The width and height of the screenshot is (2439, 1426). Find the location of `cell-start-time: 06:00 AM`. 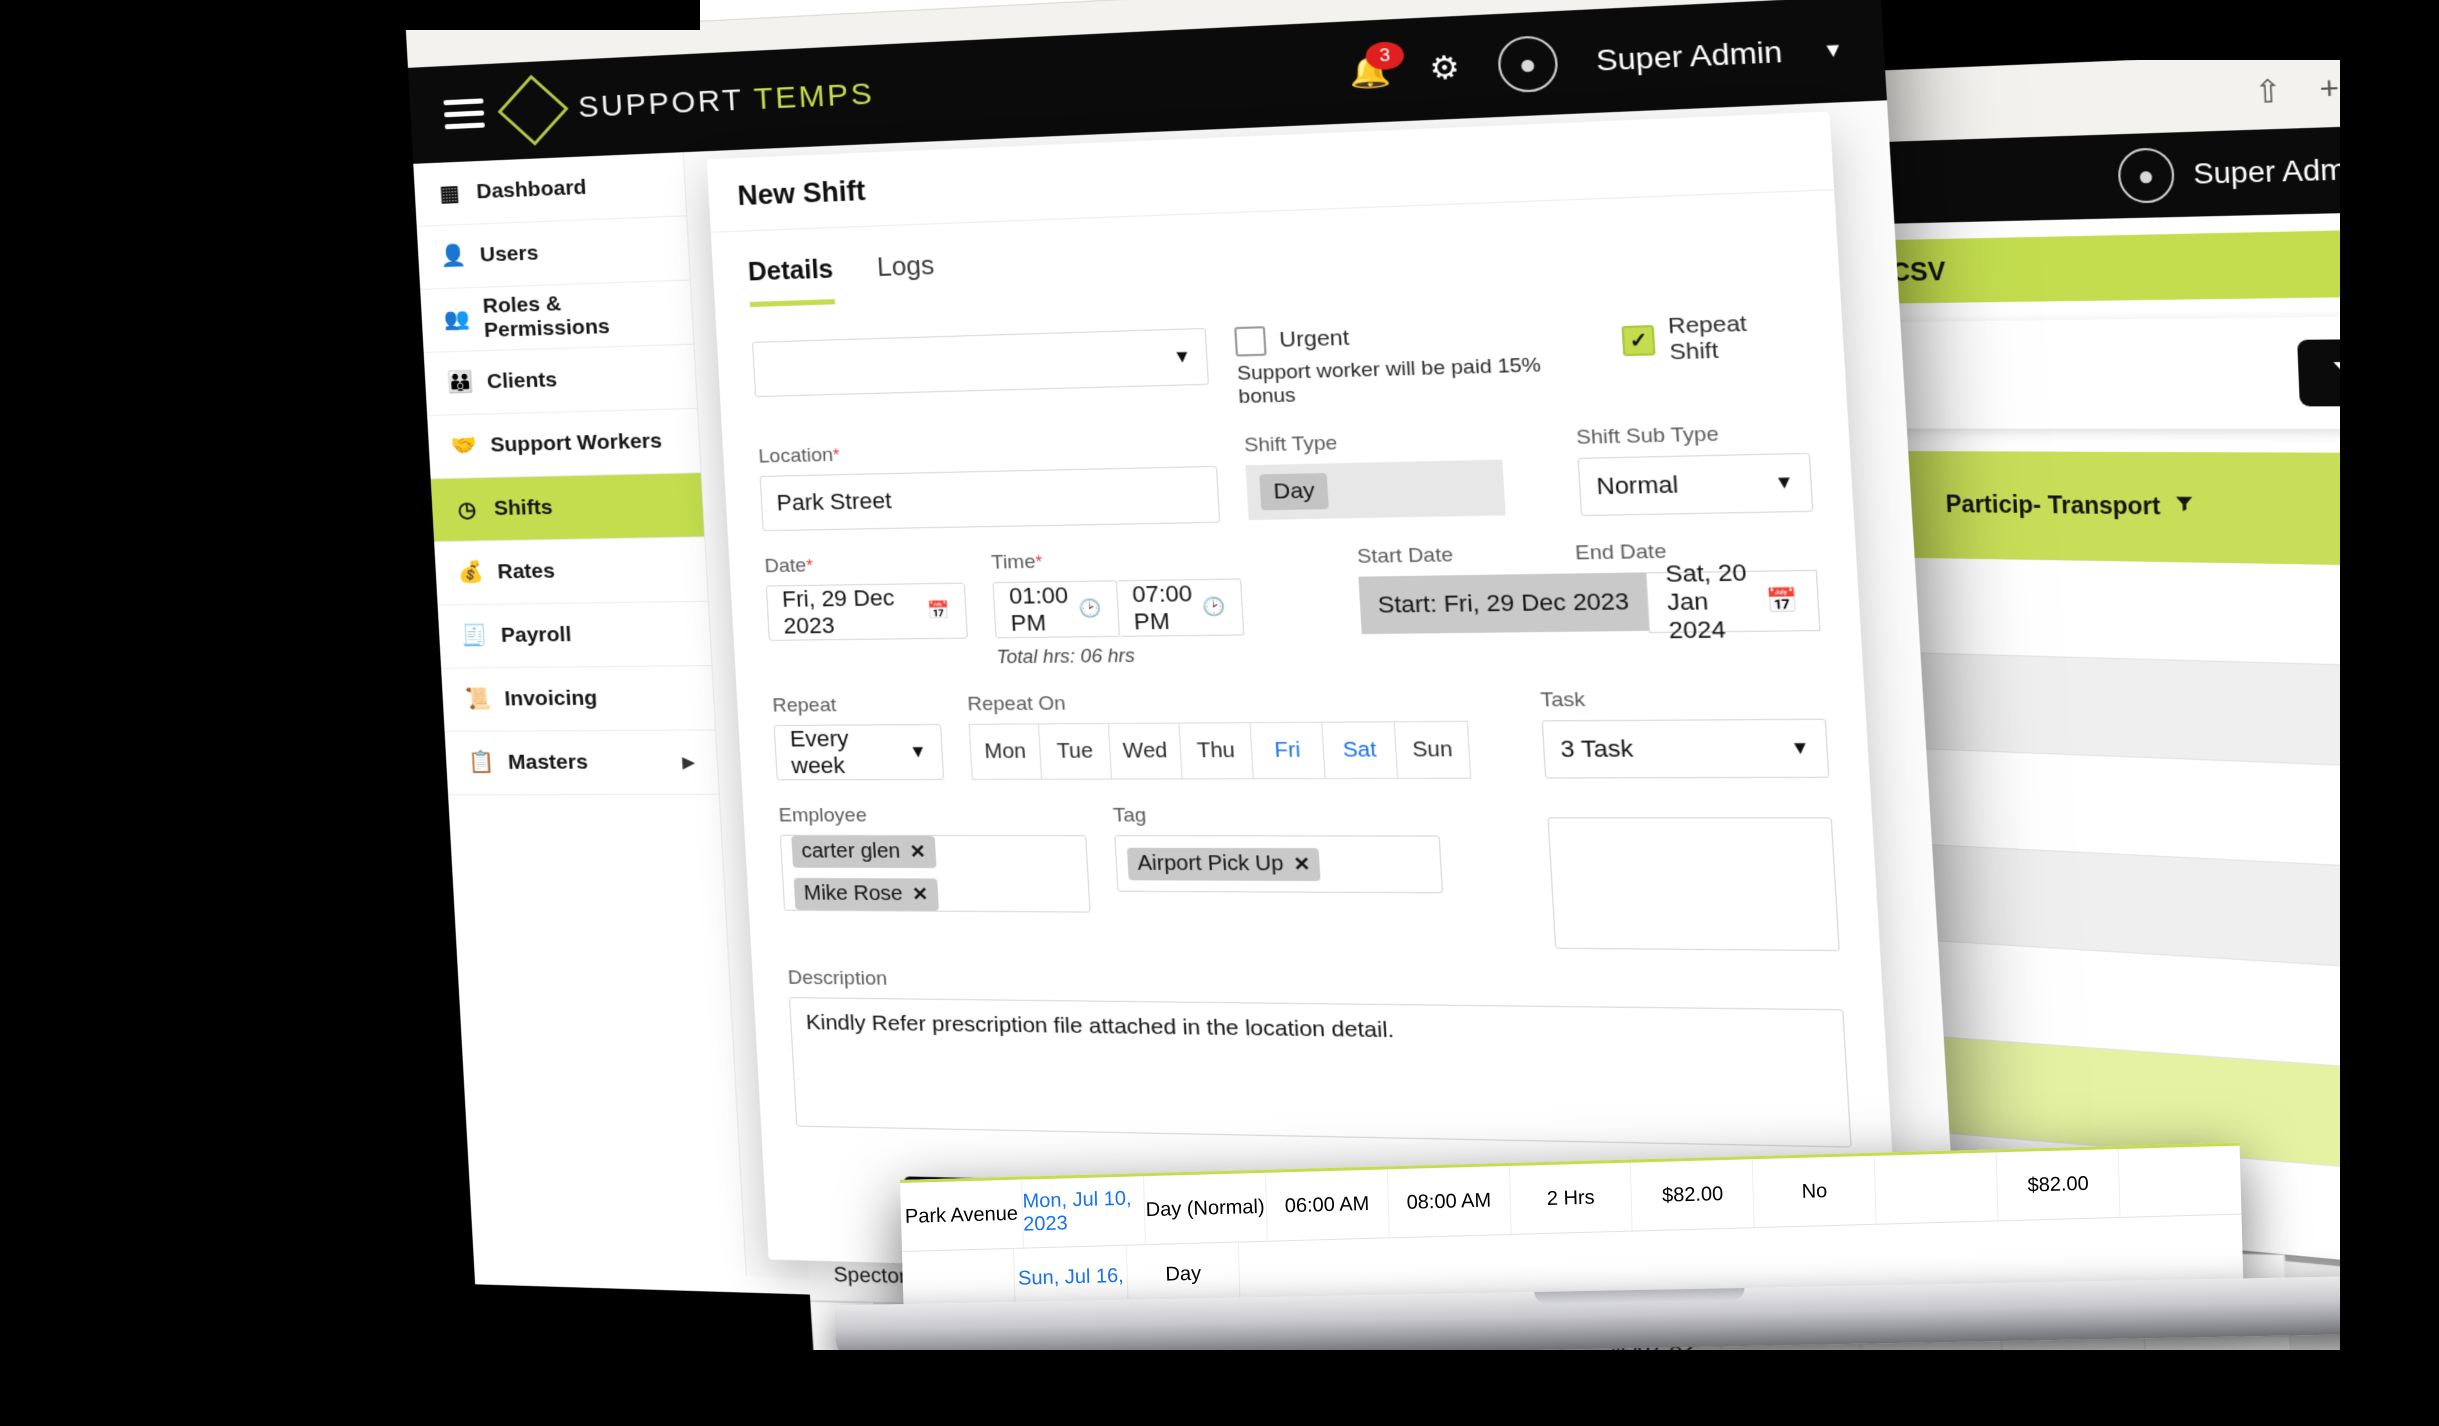

cell-start-time: 06:00 AM is located at coordinates (1327, 1205).